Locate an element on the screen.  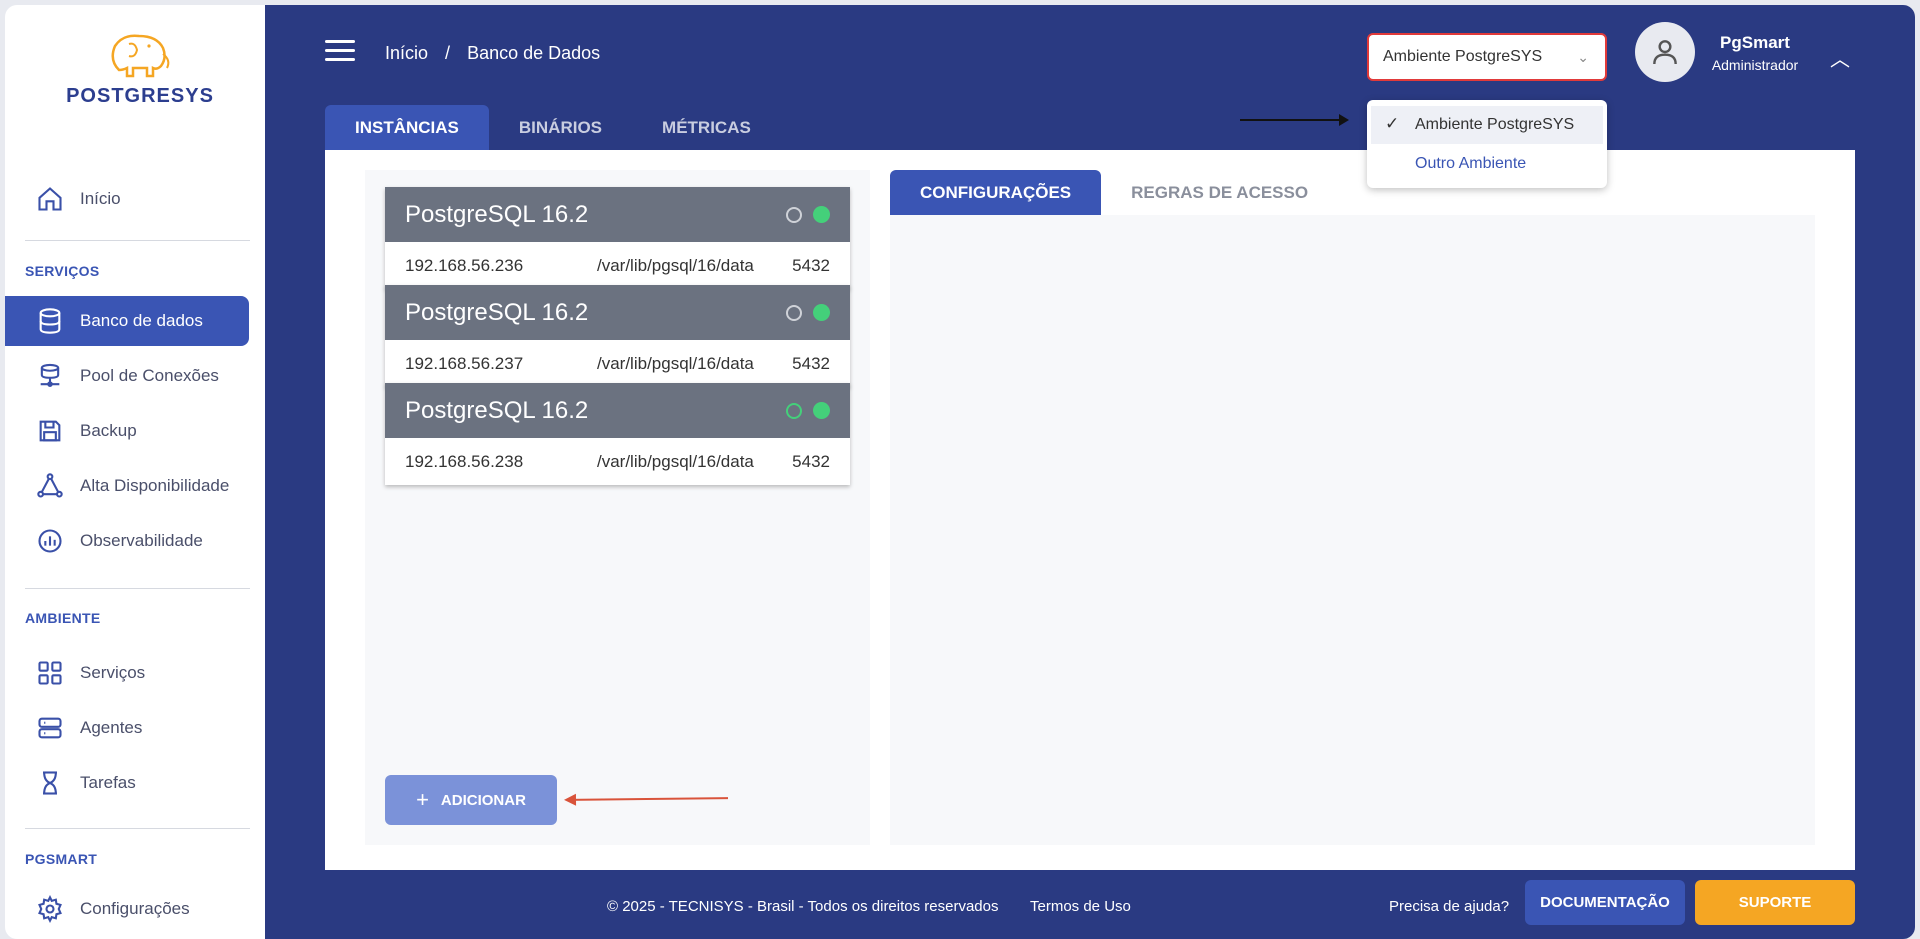
gear-icon is located at coordinates (50, 909).